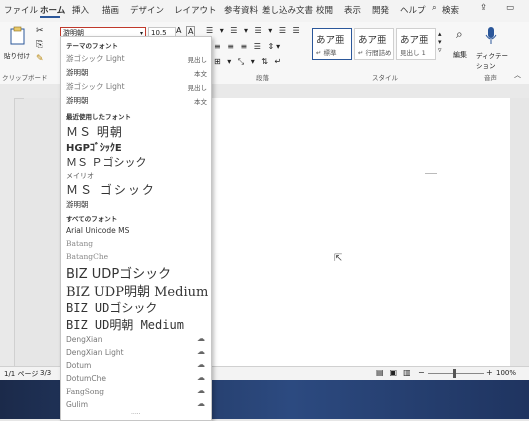 Image resolution: width=529 pixels, height=421 pixels. What do you see at coordinates (92, 219) in the screenshot?
I see `all-fonts-header: すべてのフォント` at bounding box center [92, 219].